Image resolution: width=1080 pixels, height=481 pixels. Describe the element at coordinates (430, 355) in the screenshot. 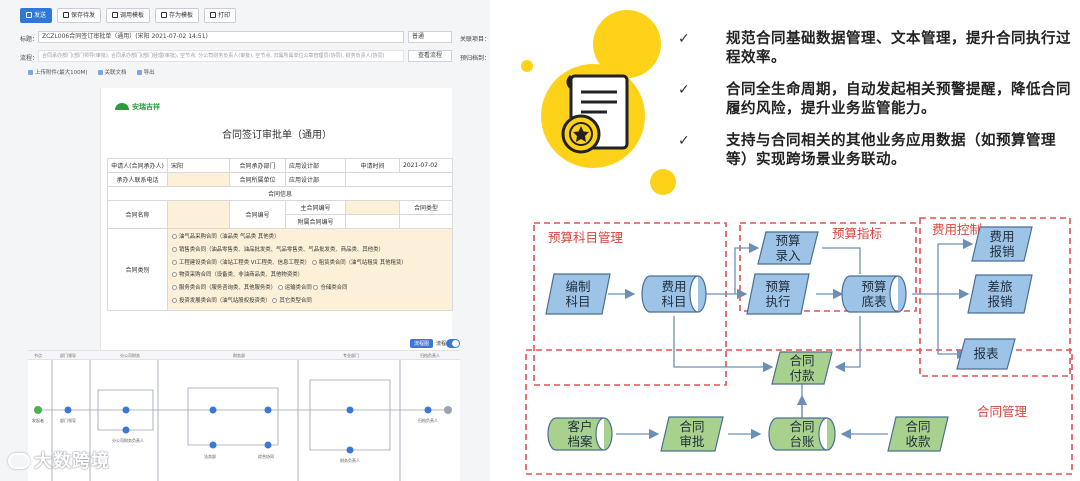

I see `lane-label: 归档负责人` at that location.